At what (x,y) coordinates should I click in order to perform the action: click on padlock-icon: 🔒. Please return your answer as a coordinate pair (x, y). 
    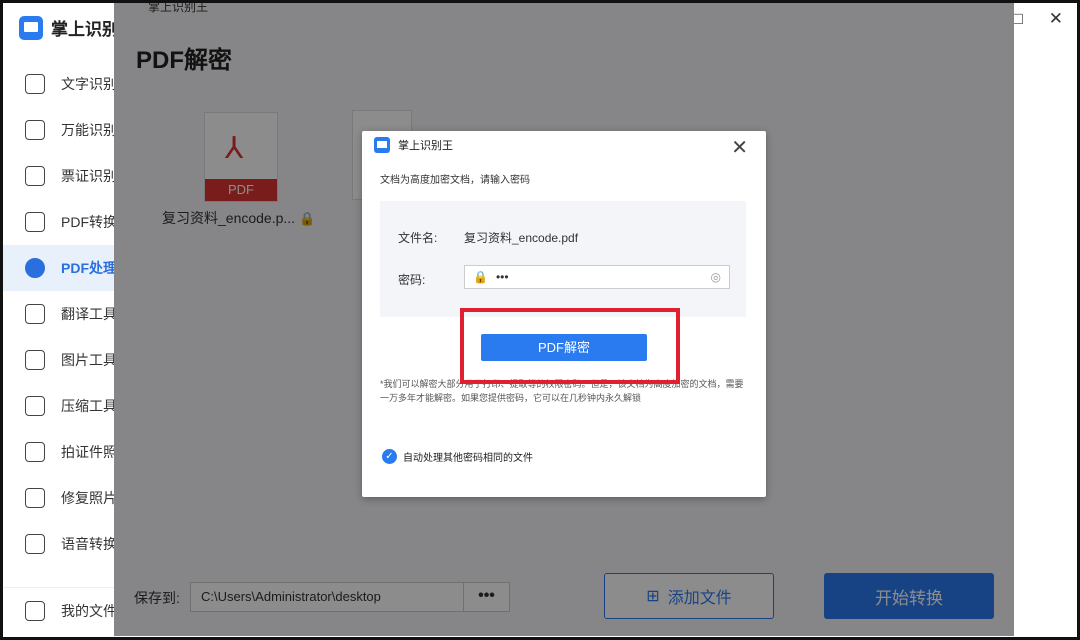
    Looking at the image, I should click on (480, 277).